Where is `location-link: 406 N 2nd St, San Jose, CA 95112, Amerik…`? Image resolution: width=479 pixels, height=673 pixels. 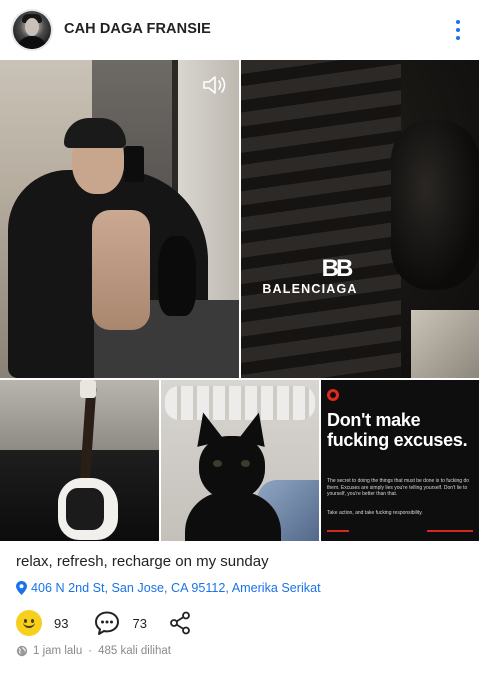 location-link: 406 N 2nd St, San Jose, CA 95112, Amerik… is located at coordinates (168, 588).